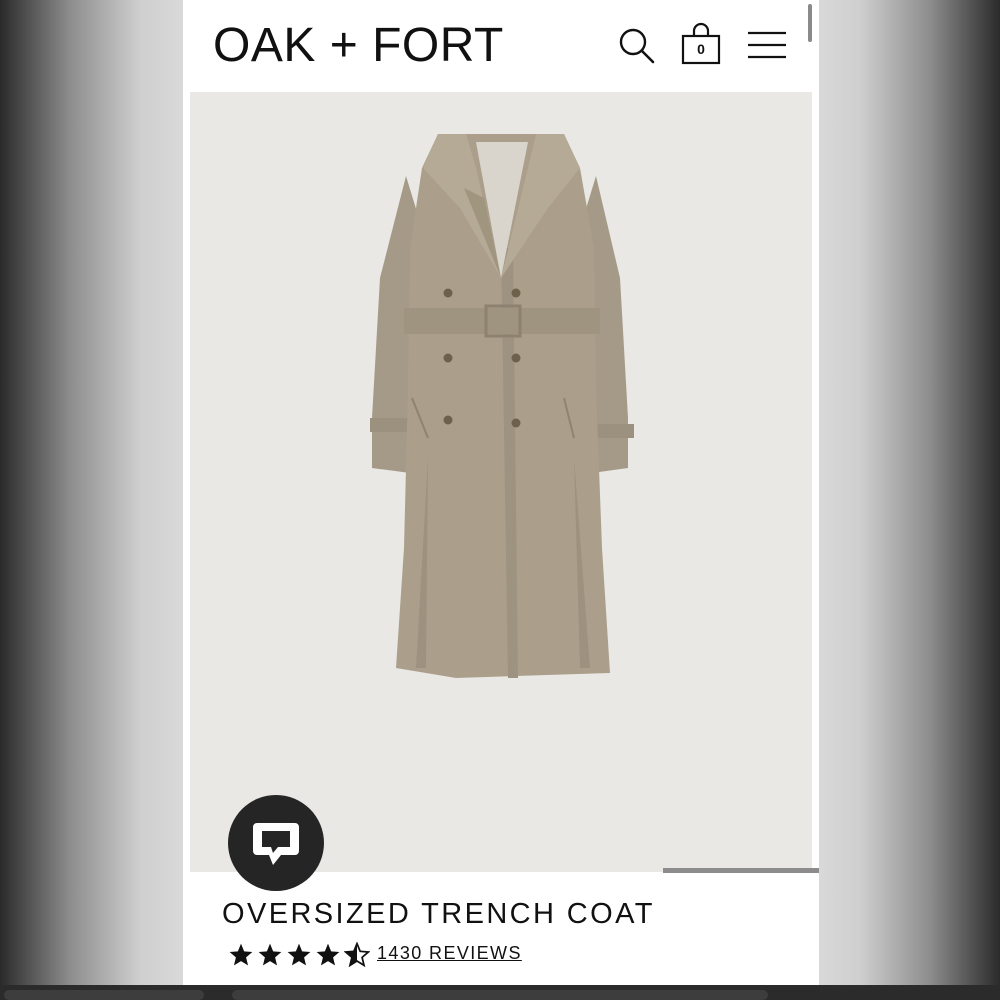 This screenshot has width=1000, height=1000. What do you see at coordinates (449, 953) in the screenshot?
I see `reviews-link: 1430 REVIEWS` at bounding box center [449, 953].